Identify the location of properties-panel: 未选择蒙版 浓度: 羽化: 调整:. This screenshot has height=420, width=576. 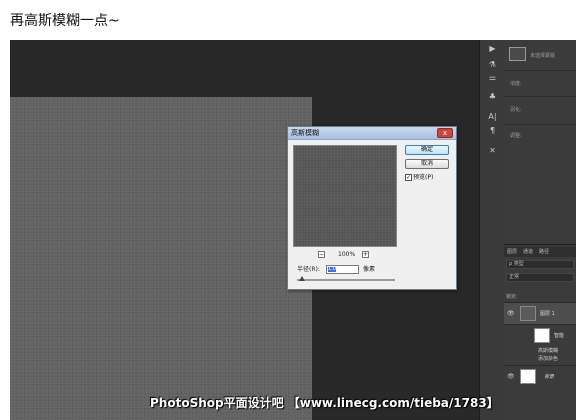
(540, 142).